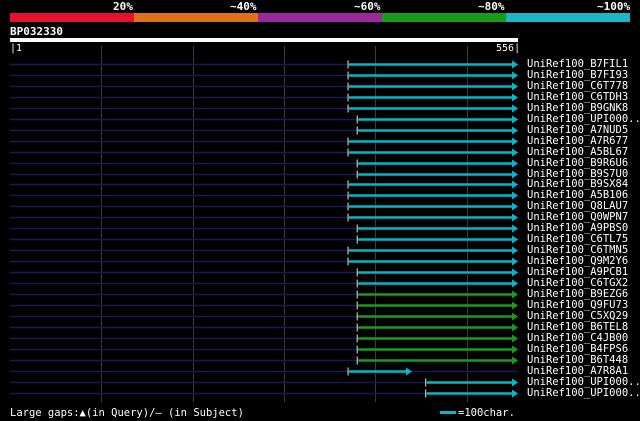 This screenshot has height=421, width=640. Describe the element at coordinates (577, 371) in the screenshot. I see `hit-label: UniRef100_A7R8A1` at that location.